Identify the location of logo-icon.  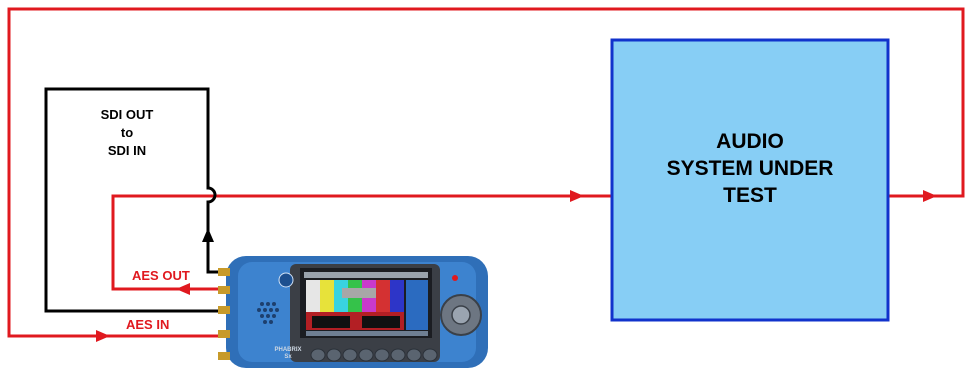
(286, 280).